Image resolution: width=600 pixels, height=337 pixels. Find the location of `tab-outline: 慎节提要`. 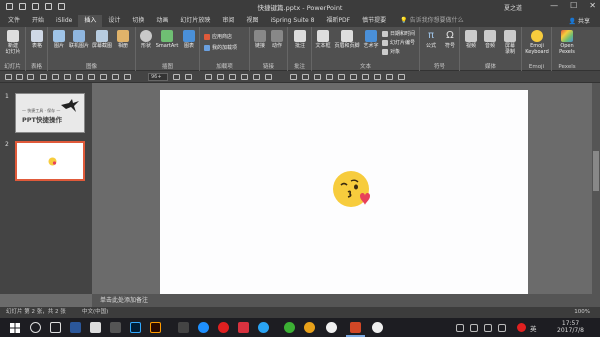

tab-outline: 慎节提要 is located at coordinates (374, 21).